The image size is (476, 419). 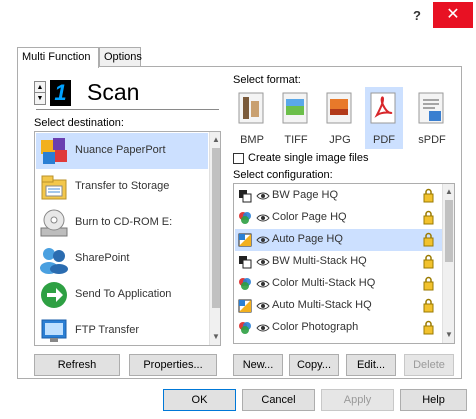 What do you see at coordinates (58, 57) in the screenshot?
I see `tab-multi-function: Multi Function` at bounding box center [58, 57].